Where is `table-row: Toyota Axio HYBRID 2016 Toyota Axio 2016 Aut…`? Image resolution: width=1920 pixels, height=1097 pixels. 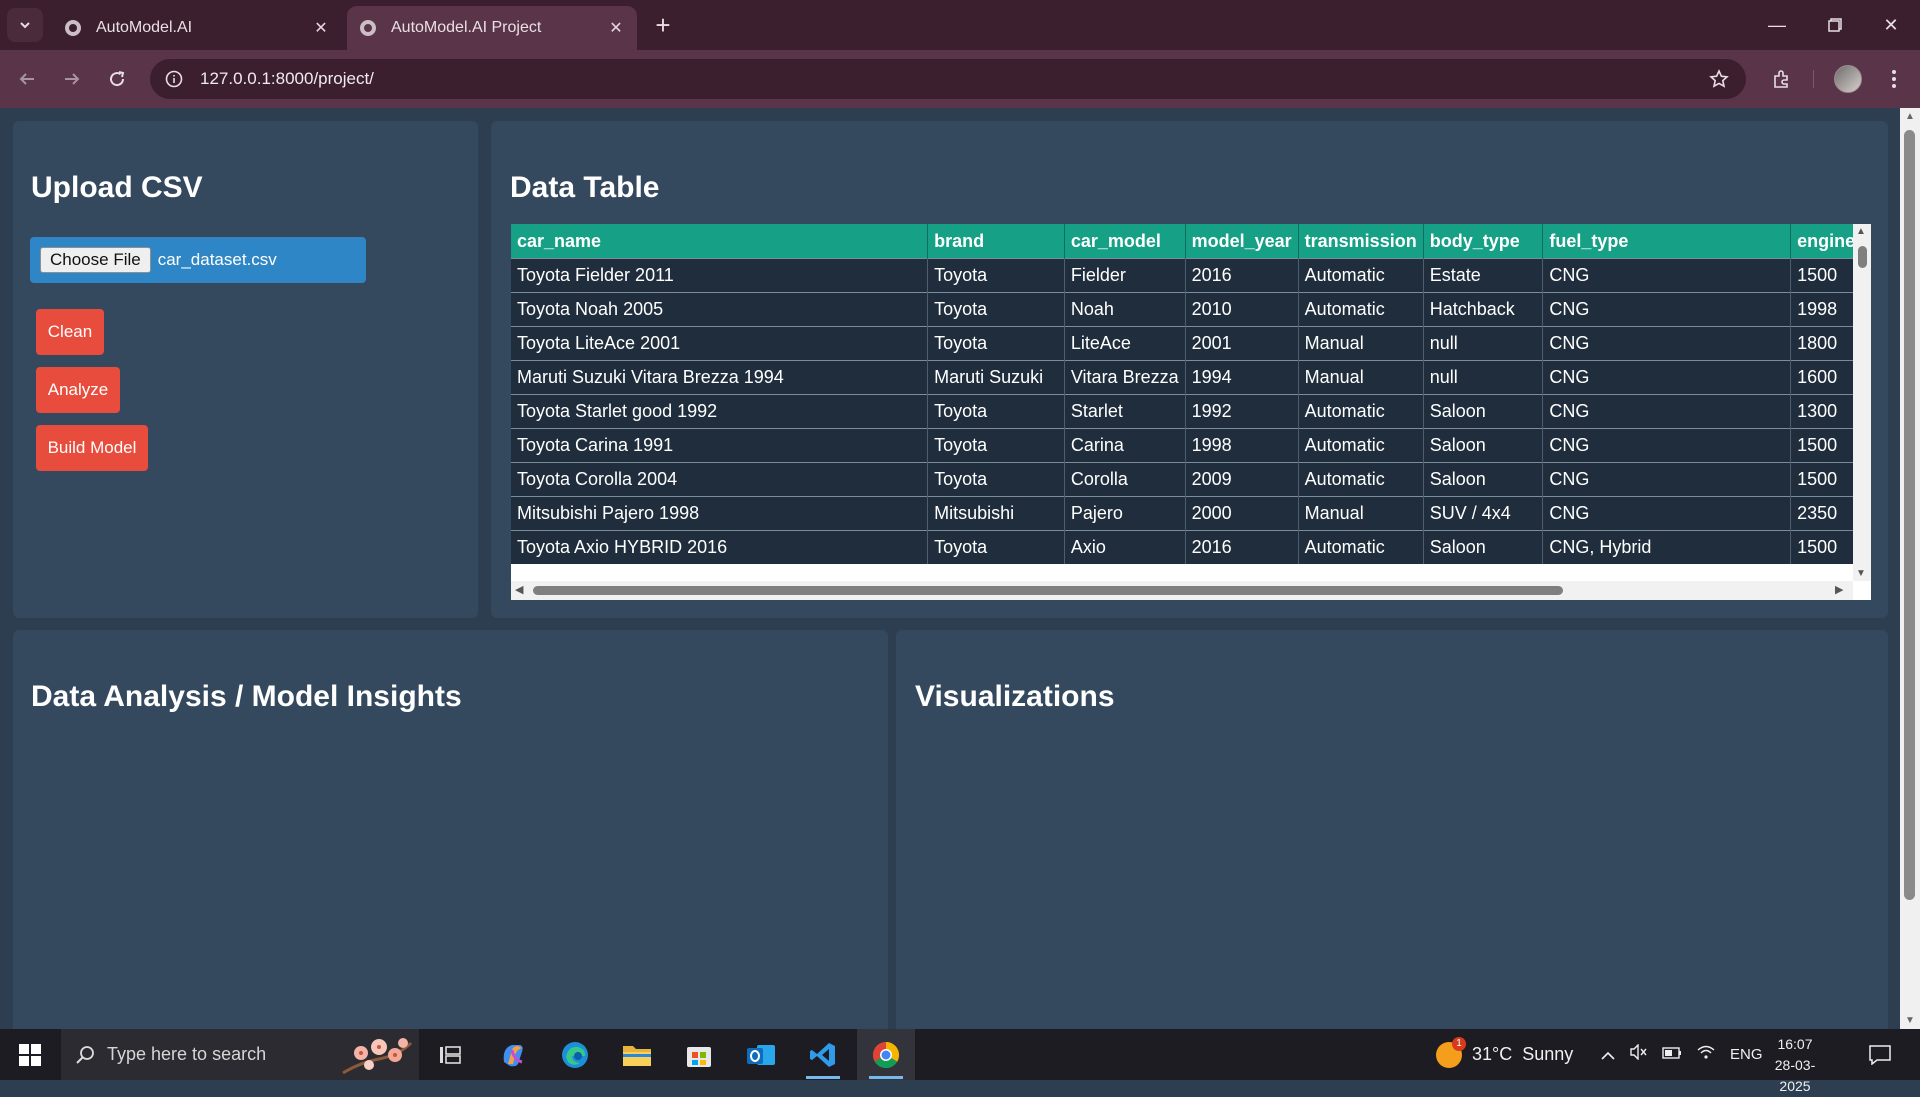 table-row: Toyota Axio HYBRID 2016 Toyota Axio 2016 Aut… is located at coordinates (1191, 547).